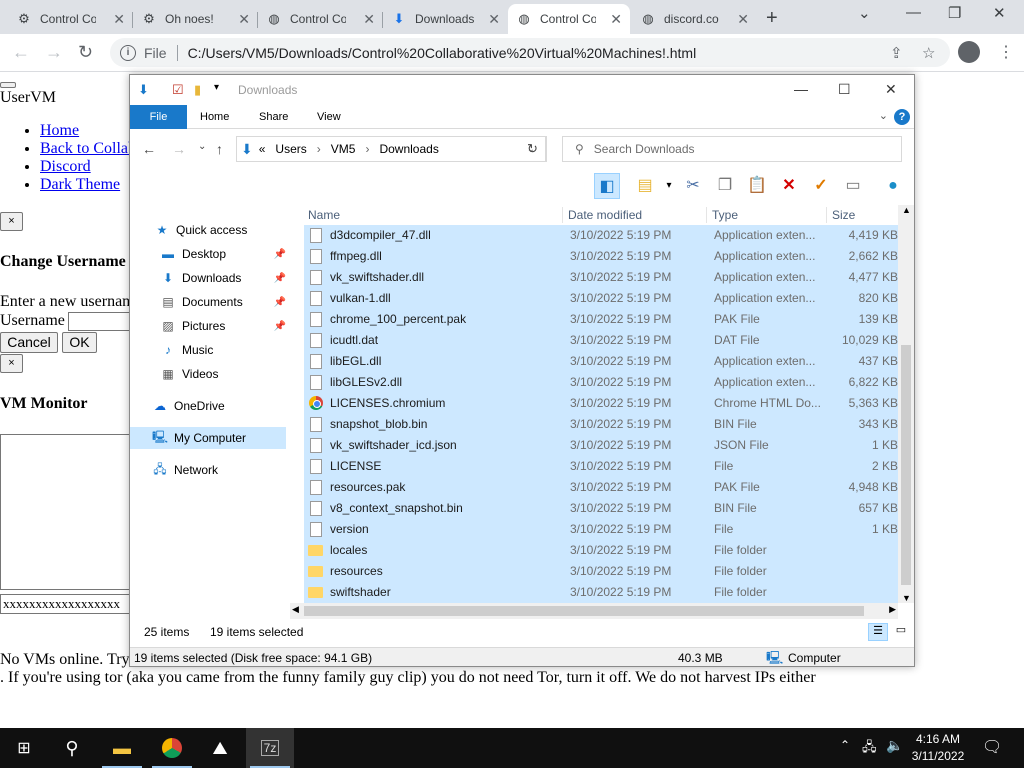 The height and width of the screenshot is (768, 1024). I want to click on start-button: ⊞, so click(24, 748).